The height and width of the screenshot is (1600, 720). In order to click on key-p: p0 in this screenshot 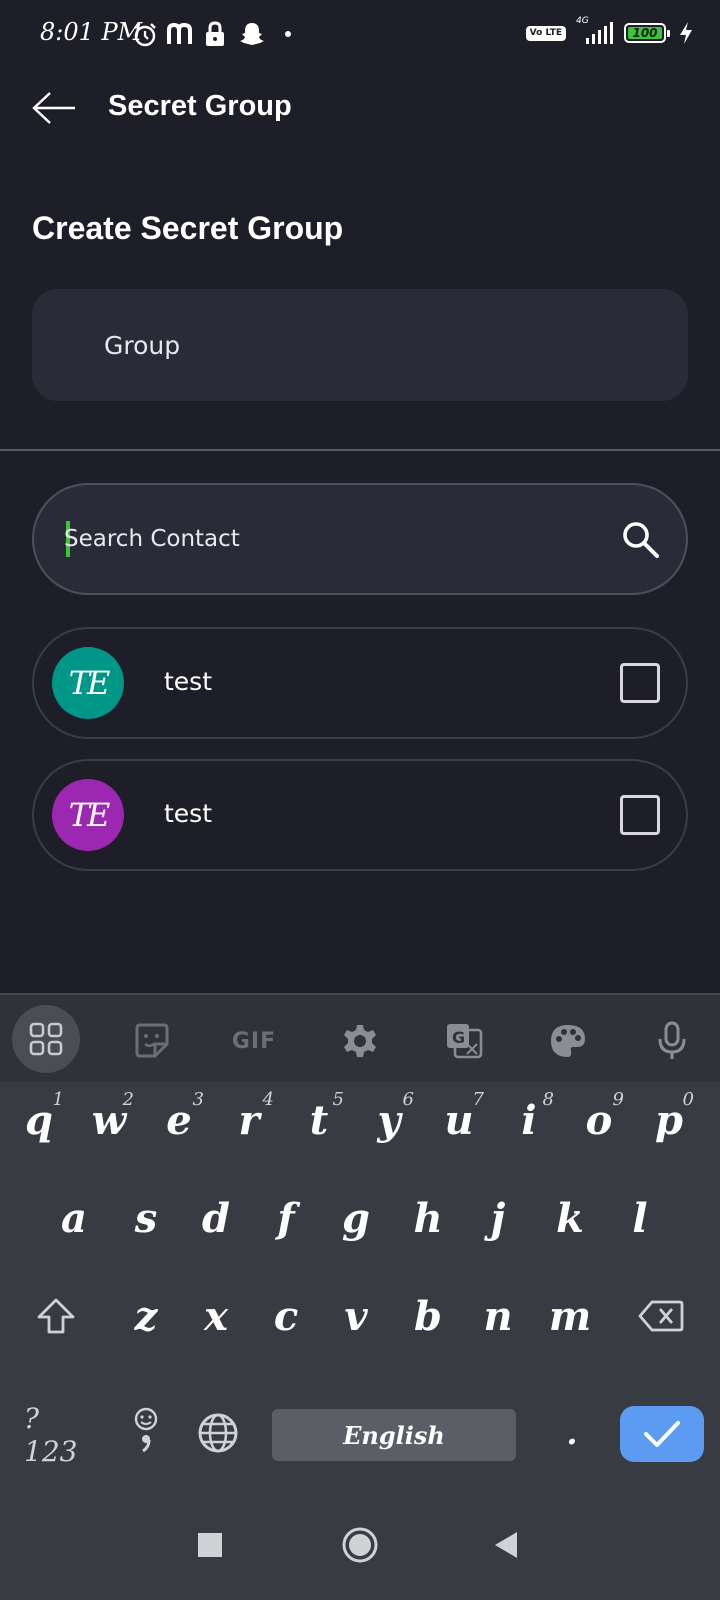, I will do `click(669, 1120)`.